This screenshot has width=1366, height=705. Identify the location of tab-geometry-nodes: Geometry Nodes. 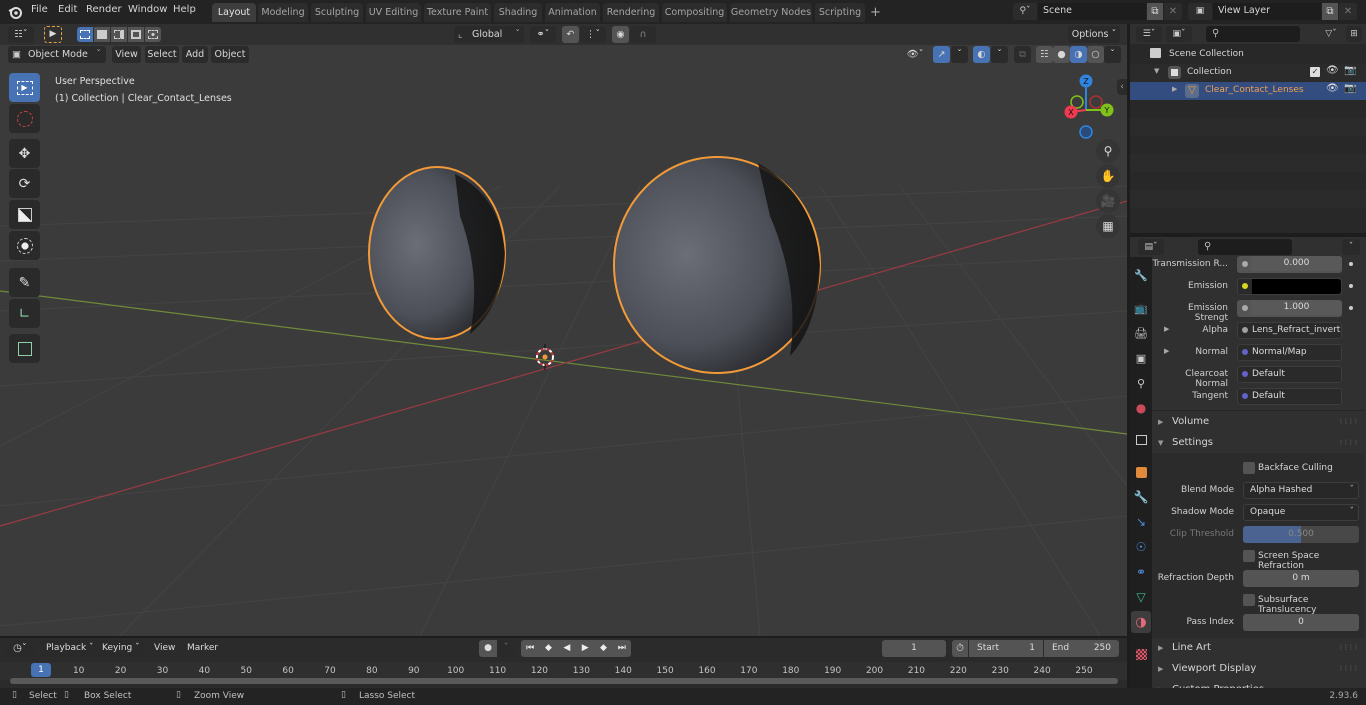
(771, 12).